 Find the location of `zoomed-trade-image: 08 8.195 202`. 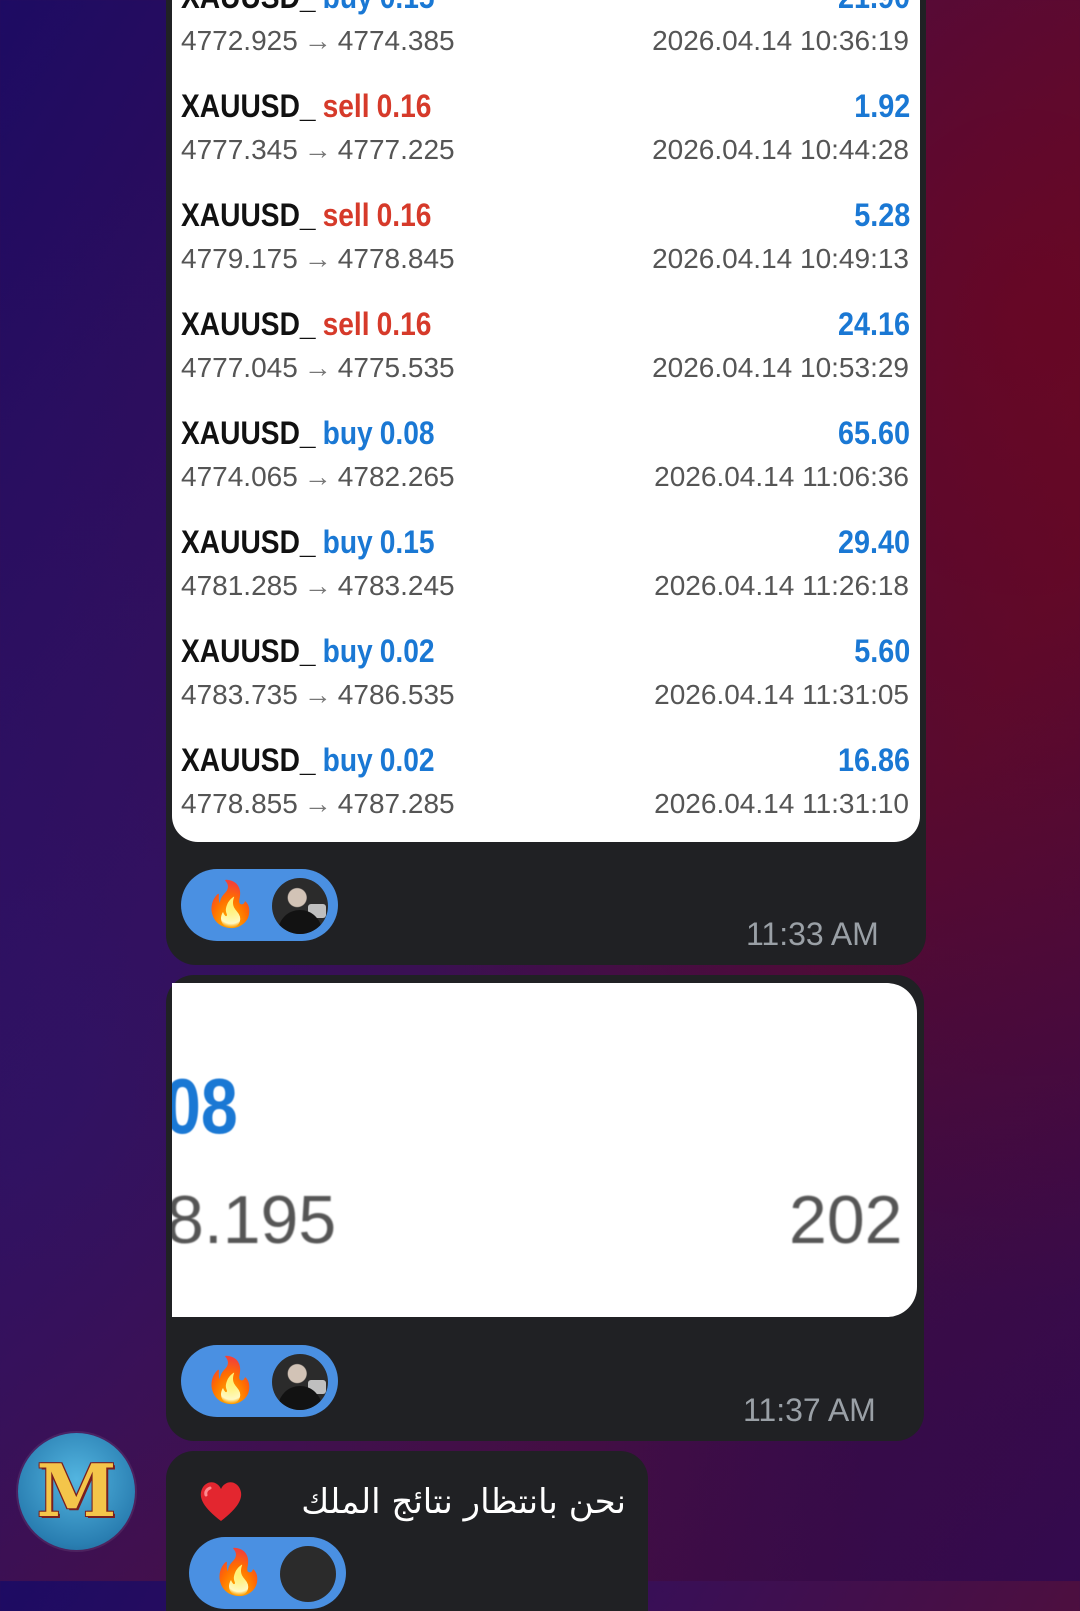

zoomed-trade-image: 08 8.195 202 is located at coordinates (544, 1150).